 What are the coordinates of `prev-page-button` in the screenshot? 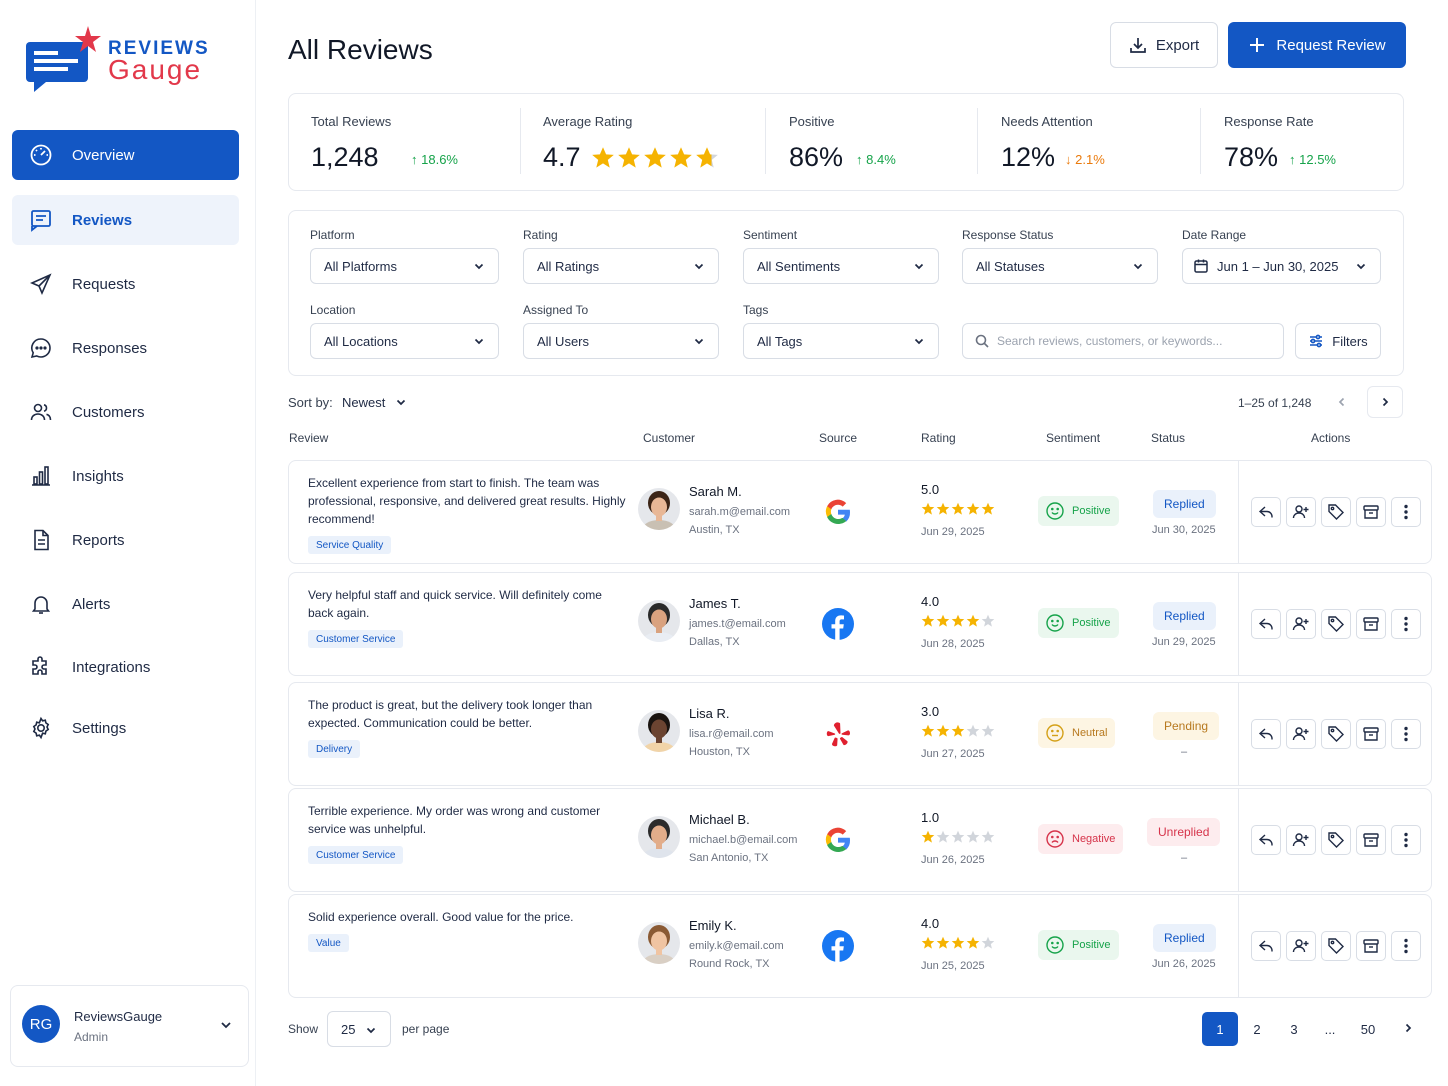 It's located at (1342, 402).